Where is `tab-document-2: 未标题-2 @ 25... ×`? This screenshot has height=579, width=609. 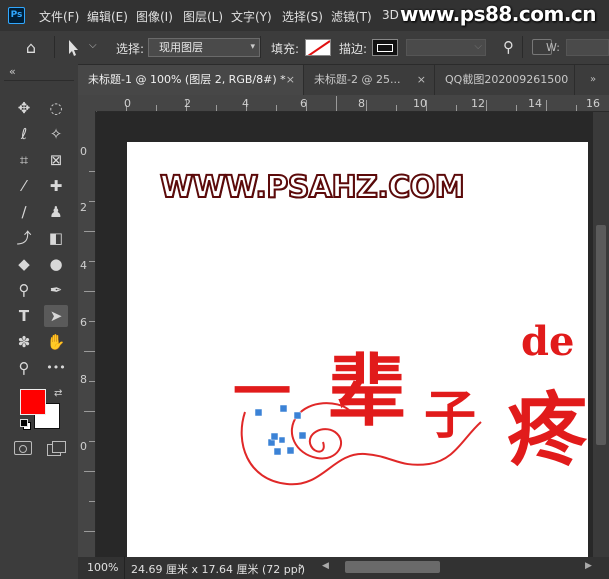 tab-document-2: 未标题-2 @ 25... × is located at coordinates (369, 80).